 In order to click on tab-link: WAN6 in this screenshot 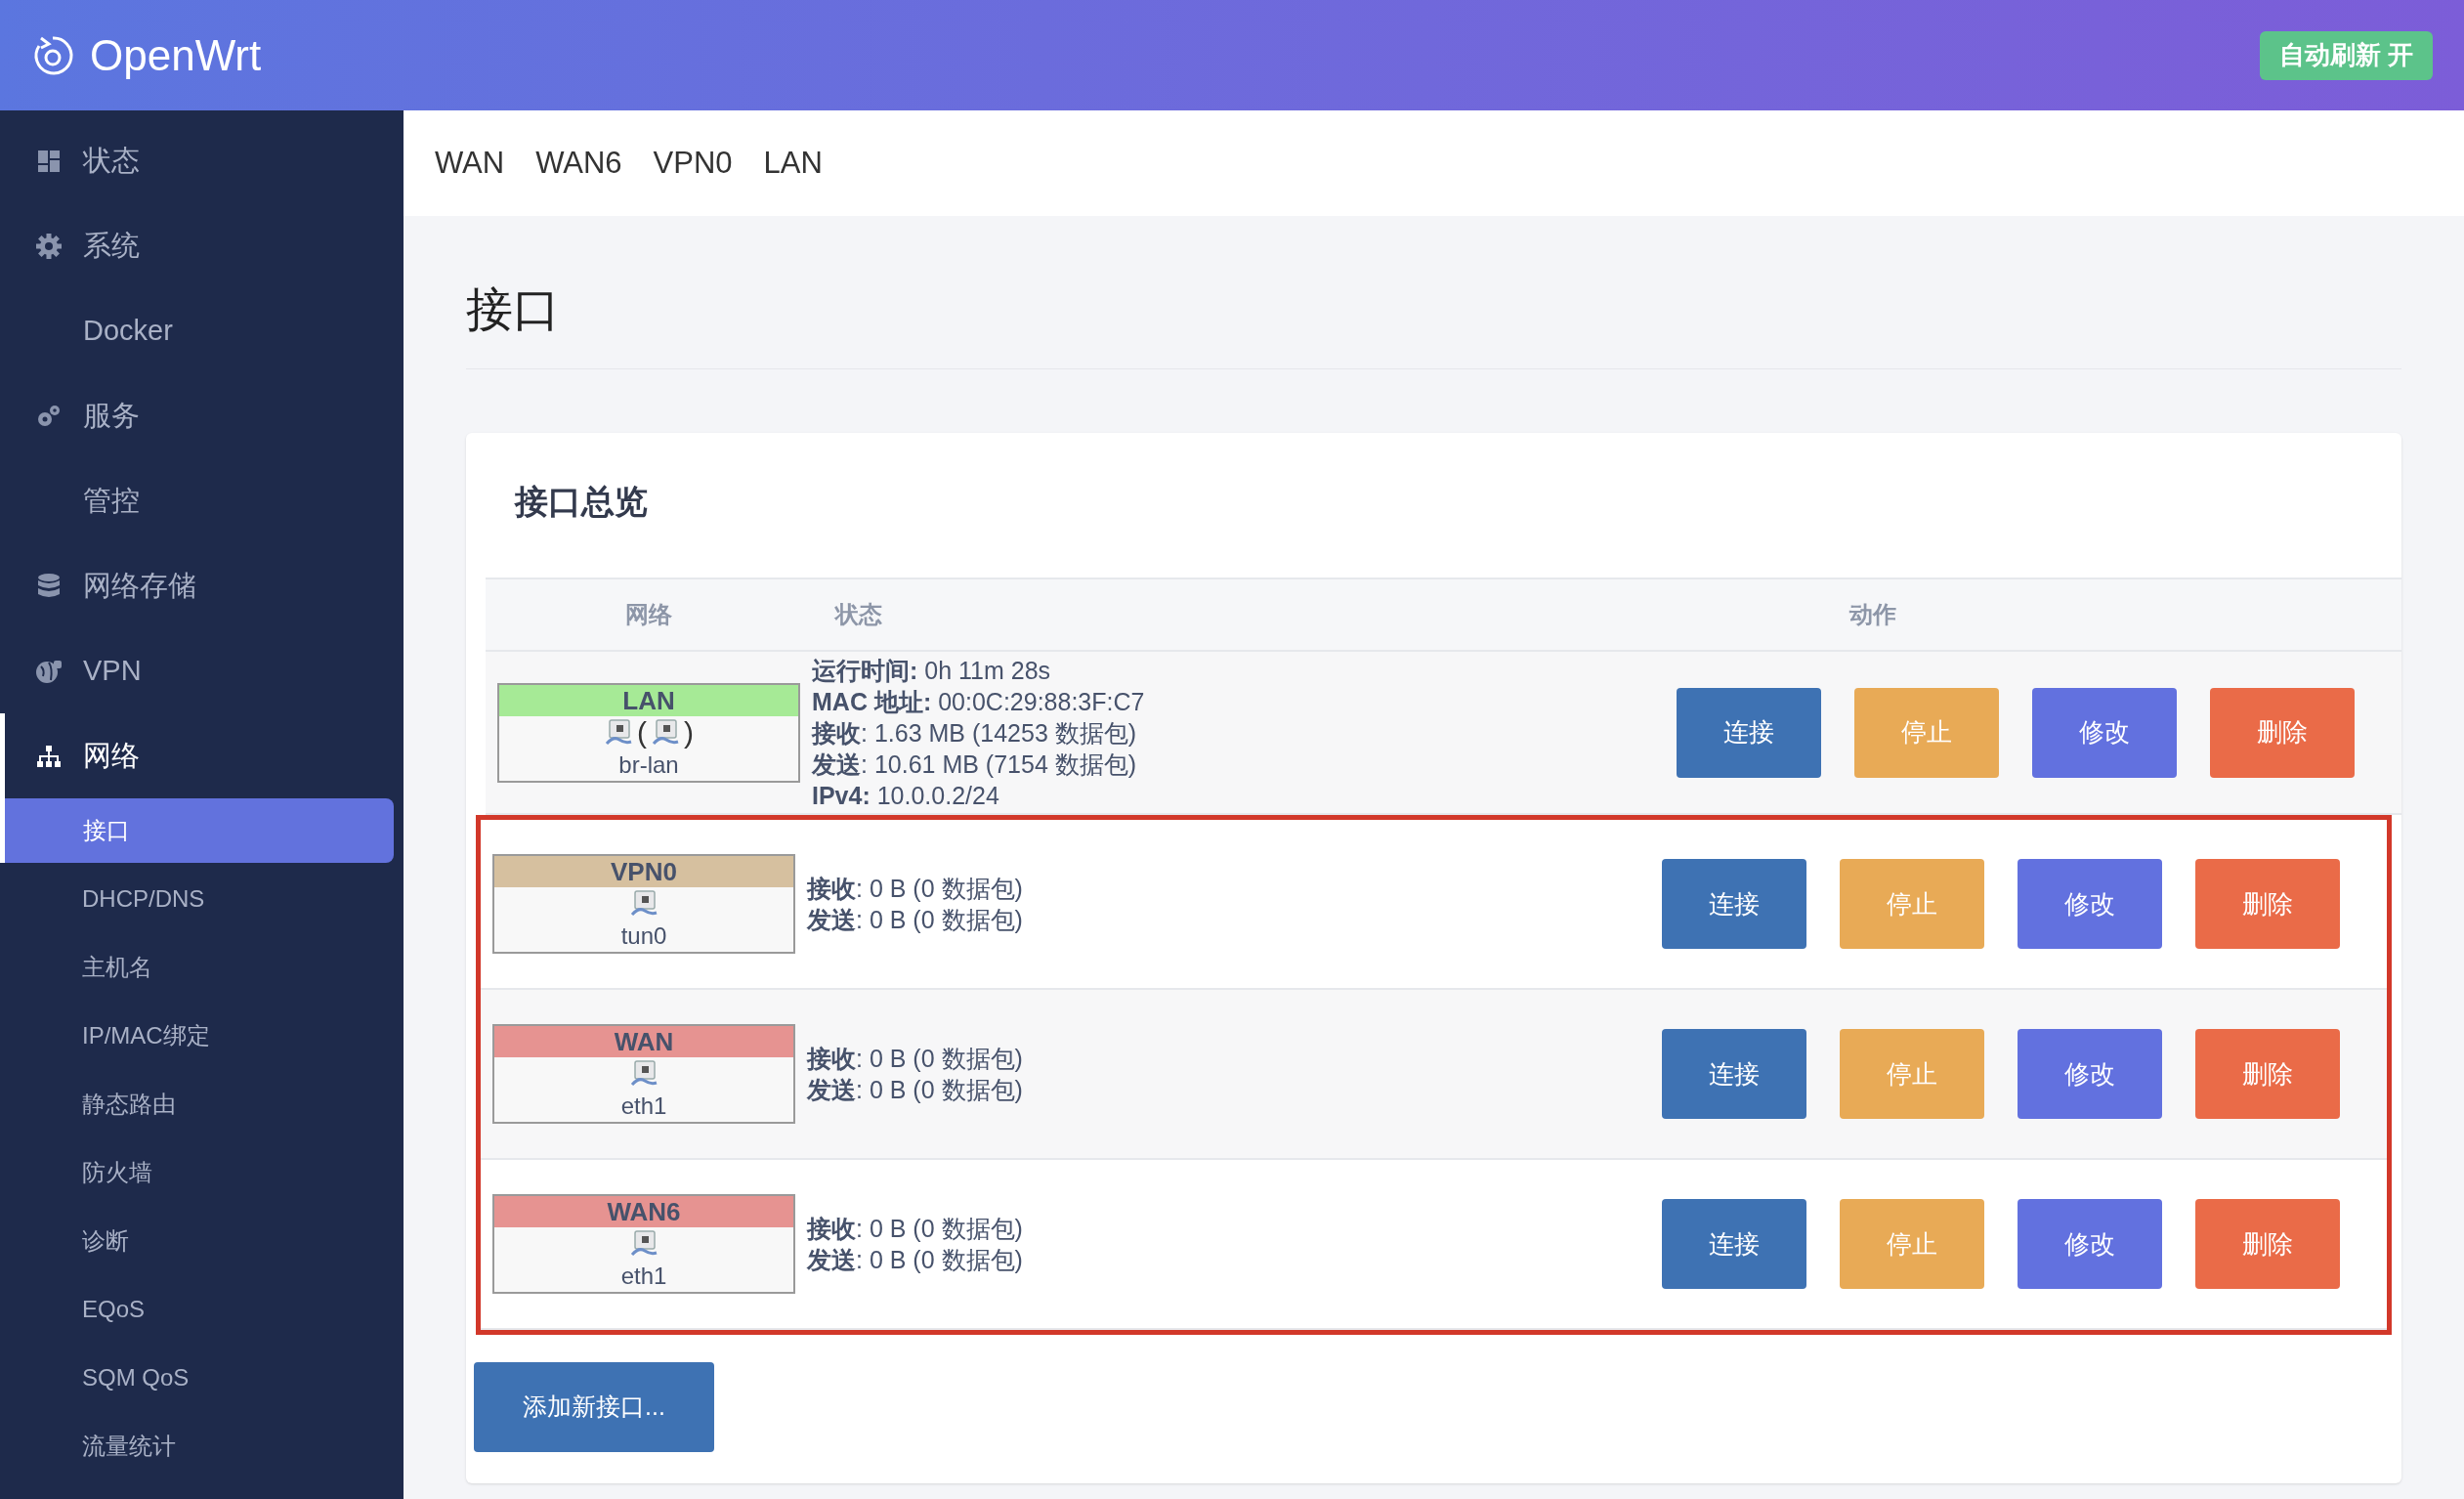, I will do `click(578, 163)`.